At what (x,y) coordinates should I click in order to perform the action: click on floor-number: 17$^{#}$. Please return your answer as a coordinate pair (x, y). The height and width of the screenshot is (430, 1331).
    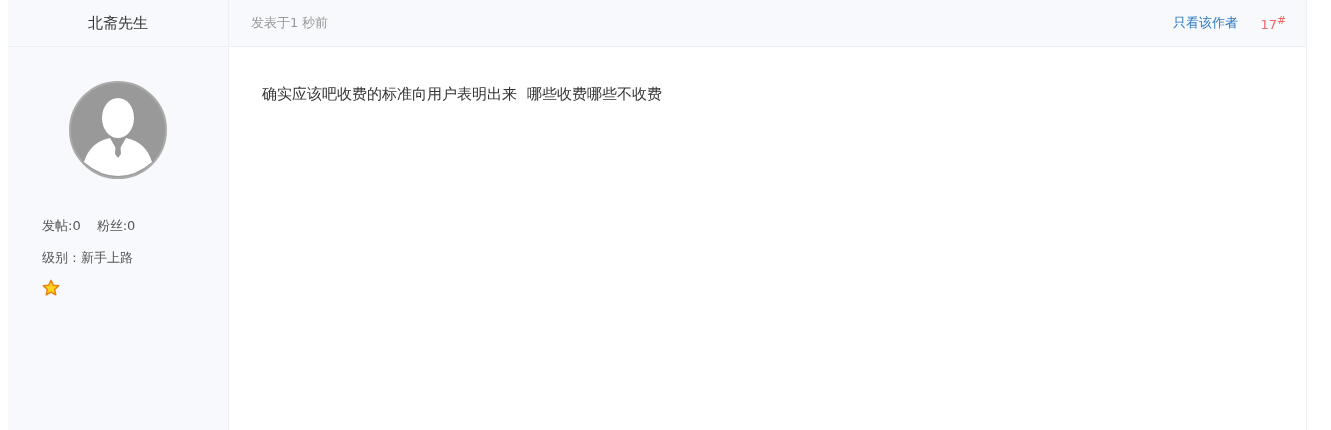
    Looking at the image, I should click on (1273, 23).